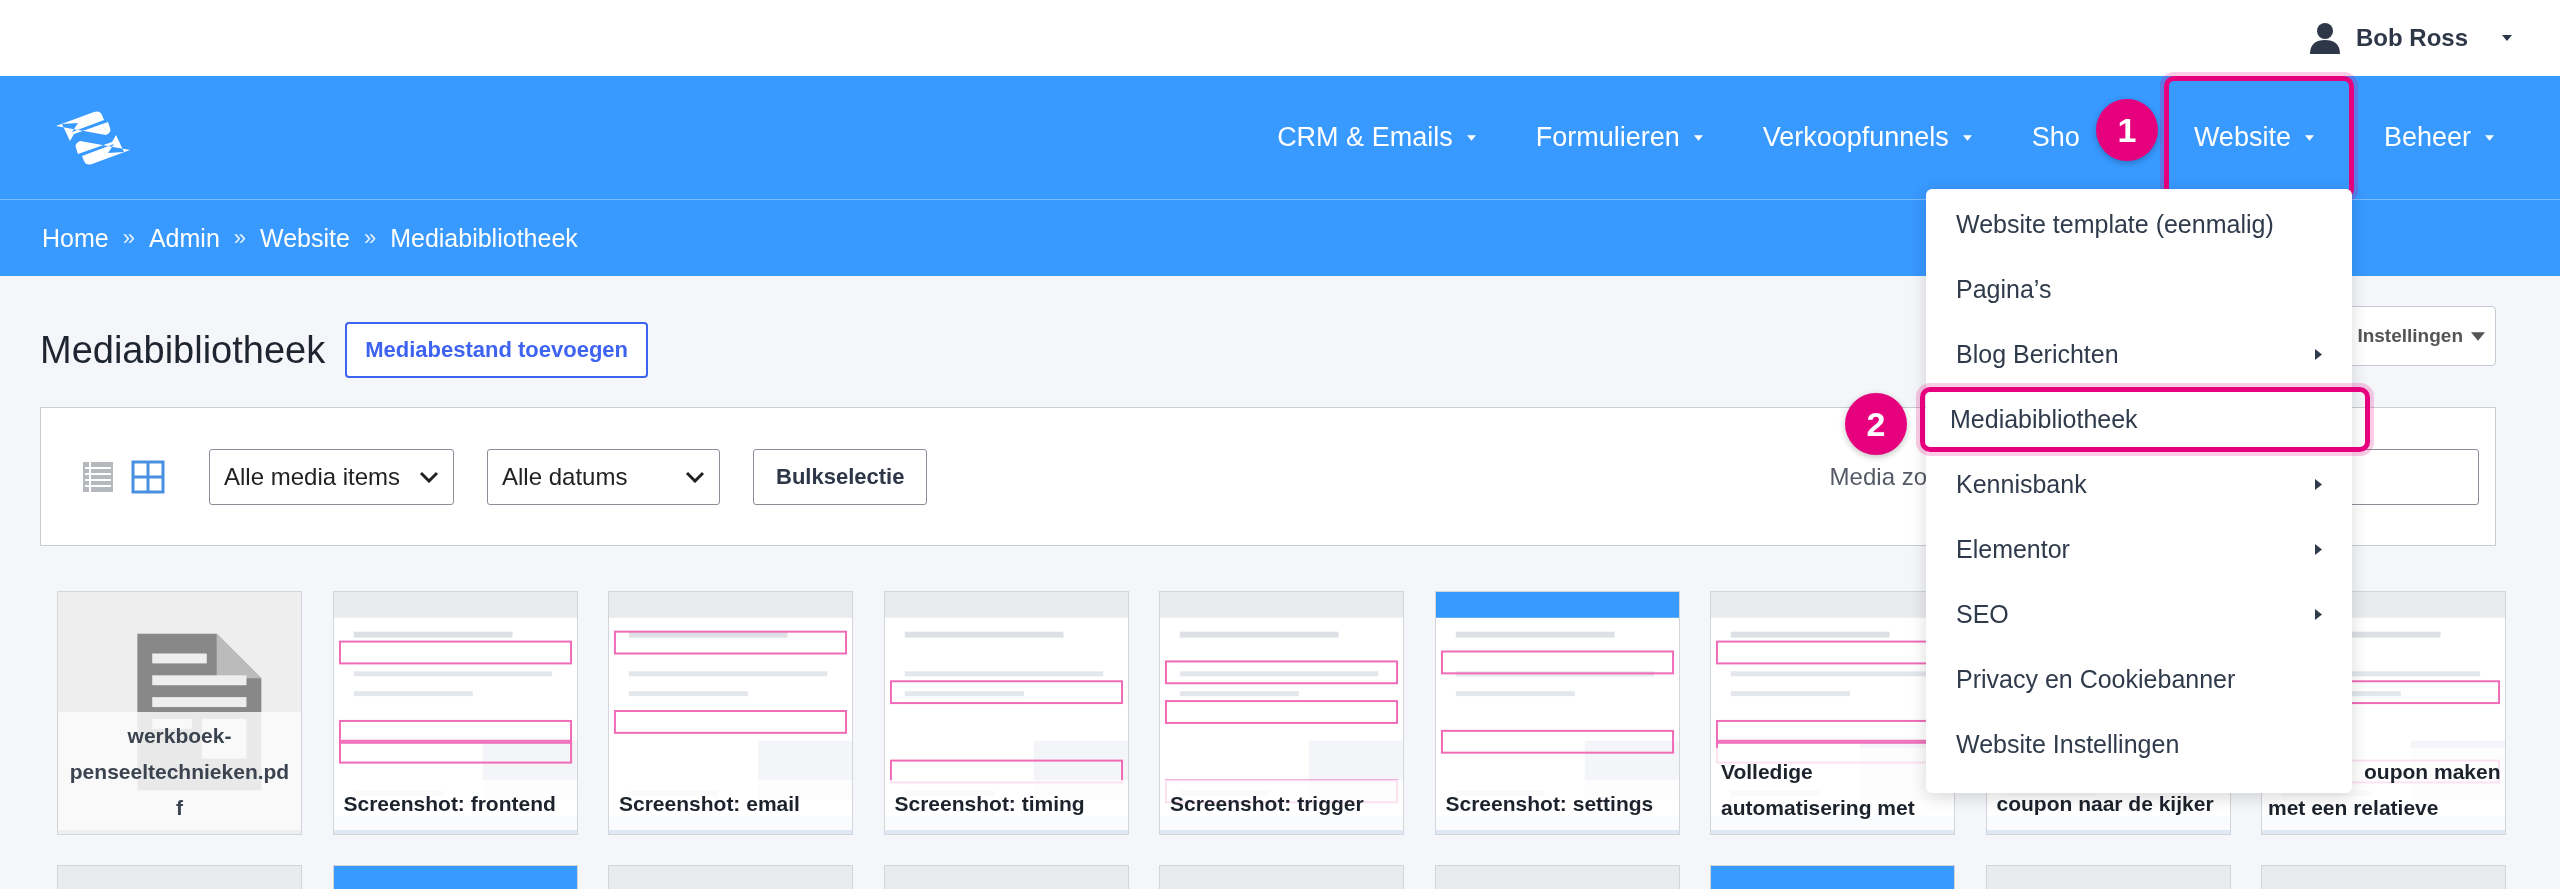 The width and height of the screenshot is (2560, 889). I want to click on media-caption: Screenshot: trigger, so click(1281, 805).